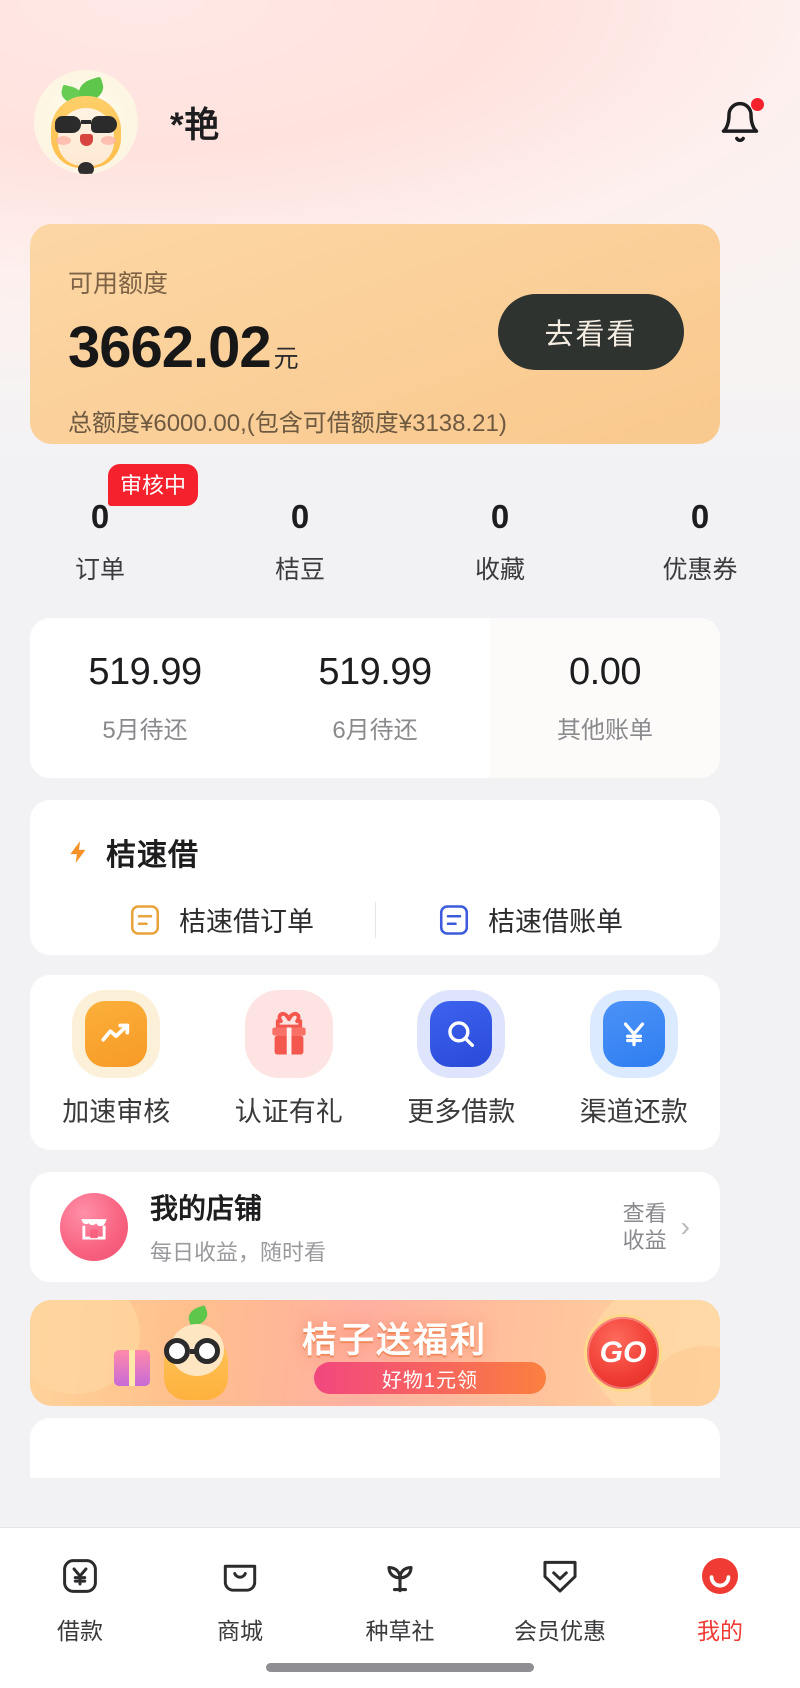 This screenshot has height=1688, width=800. Describe the element at coordinates (560, 1631) in the screenshot. I see `nav-label: 会员优惠` at that location.